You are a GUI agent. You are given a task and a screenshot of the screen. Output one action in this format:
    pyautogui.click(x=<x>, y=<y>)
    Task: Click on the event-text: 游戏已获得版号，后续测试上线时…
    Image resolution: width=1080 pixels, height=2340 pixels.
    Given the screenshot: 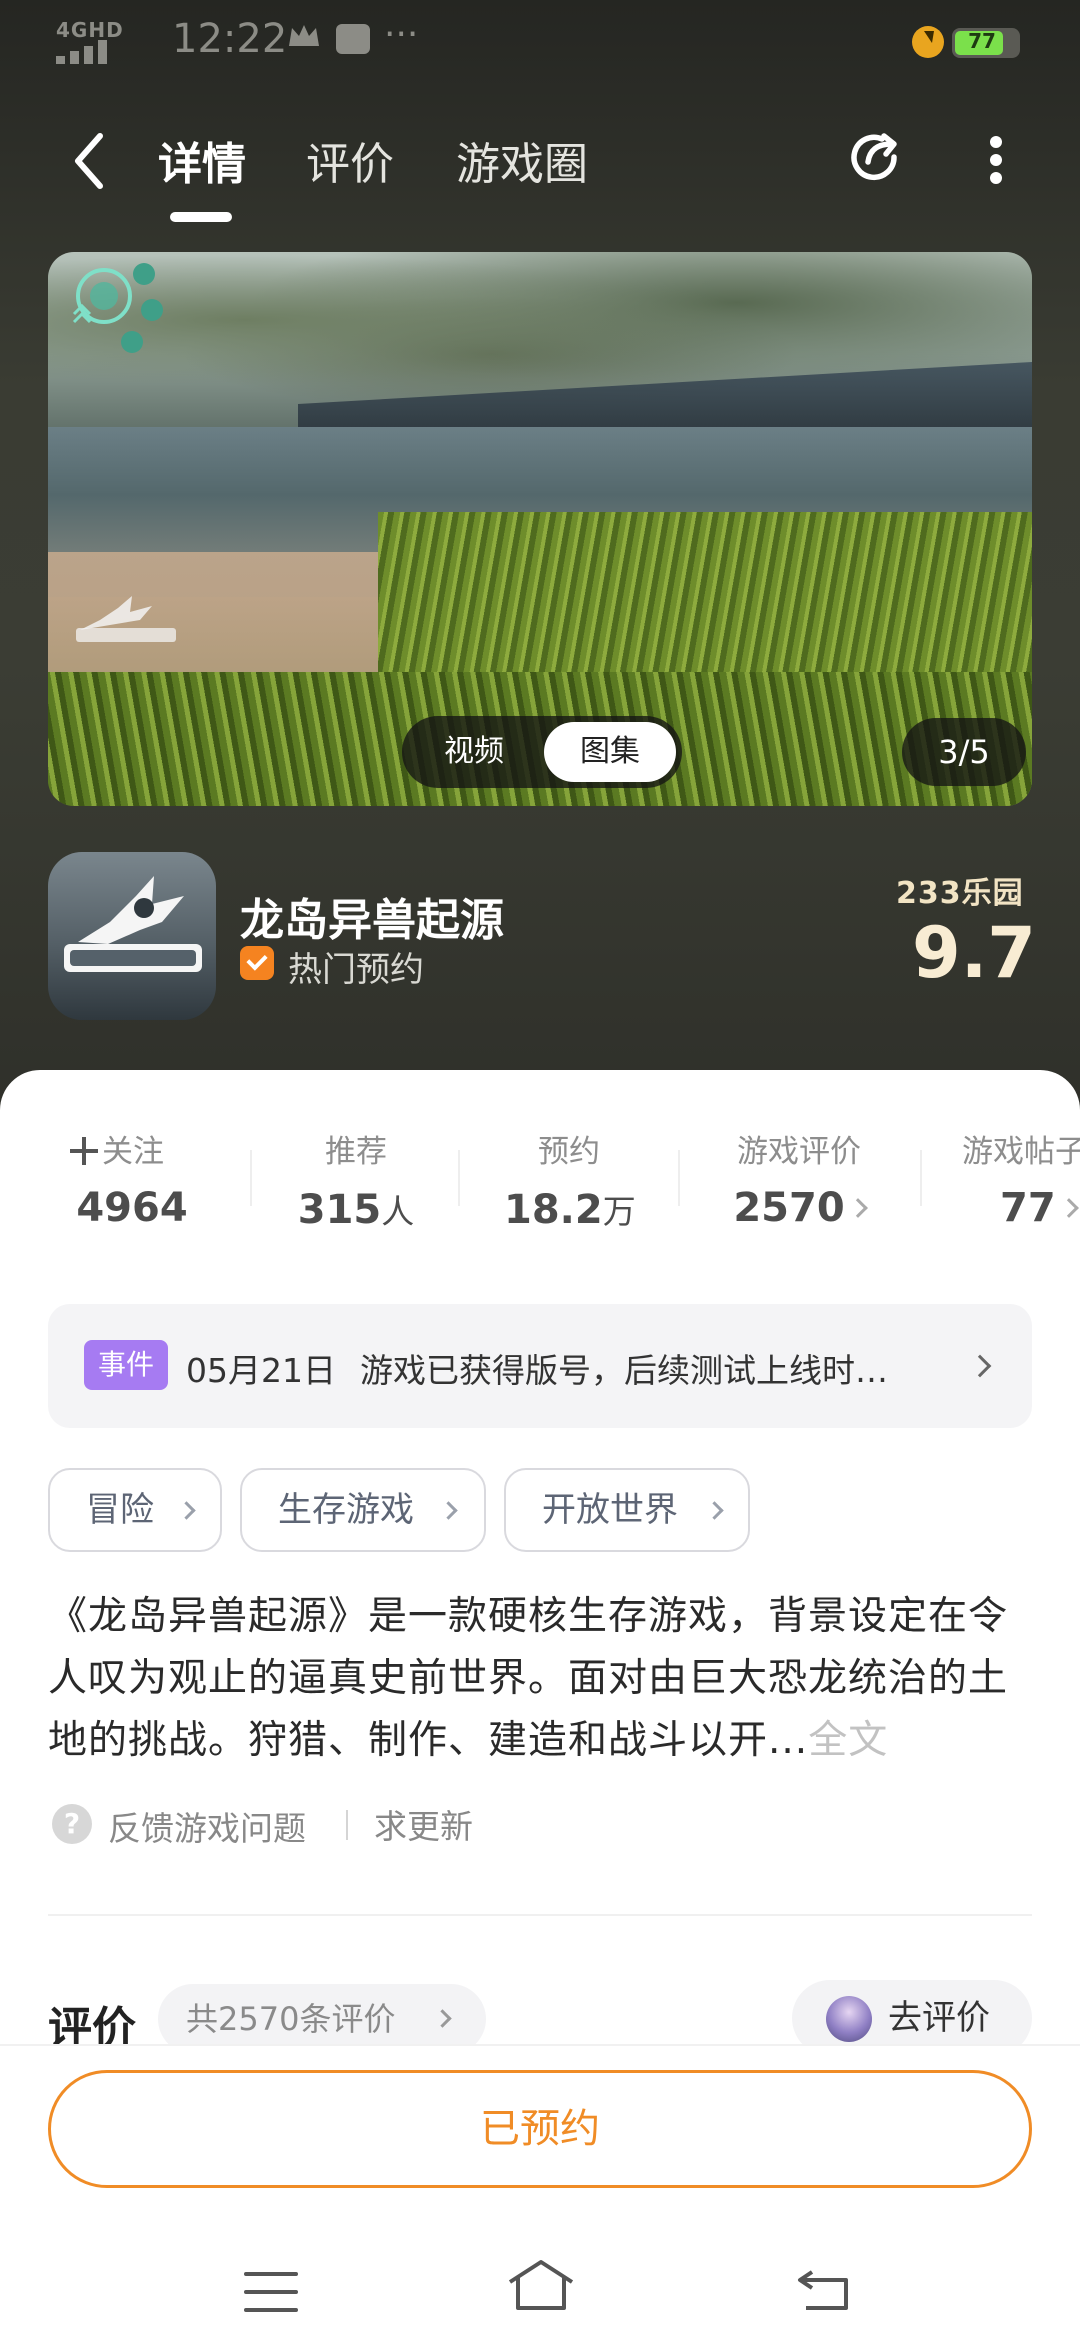 What is the action you would take?
    pyautogui.click(x=624, y=1370)
    